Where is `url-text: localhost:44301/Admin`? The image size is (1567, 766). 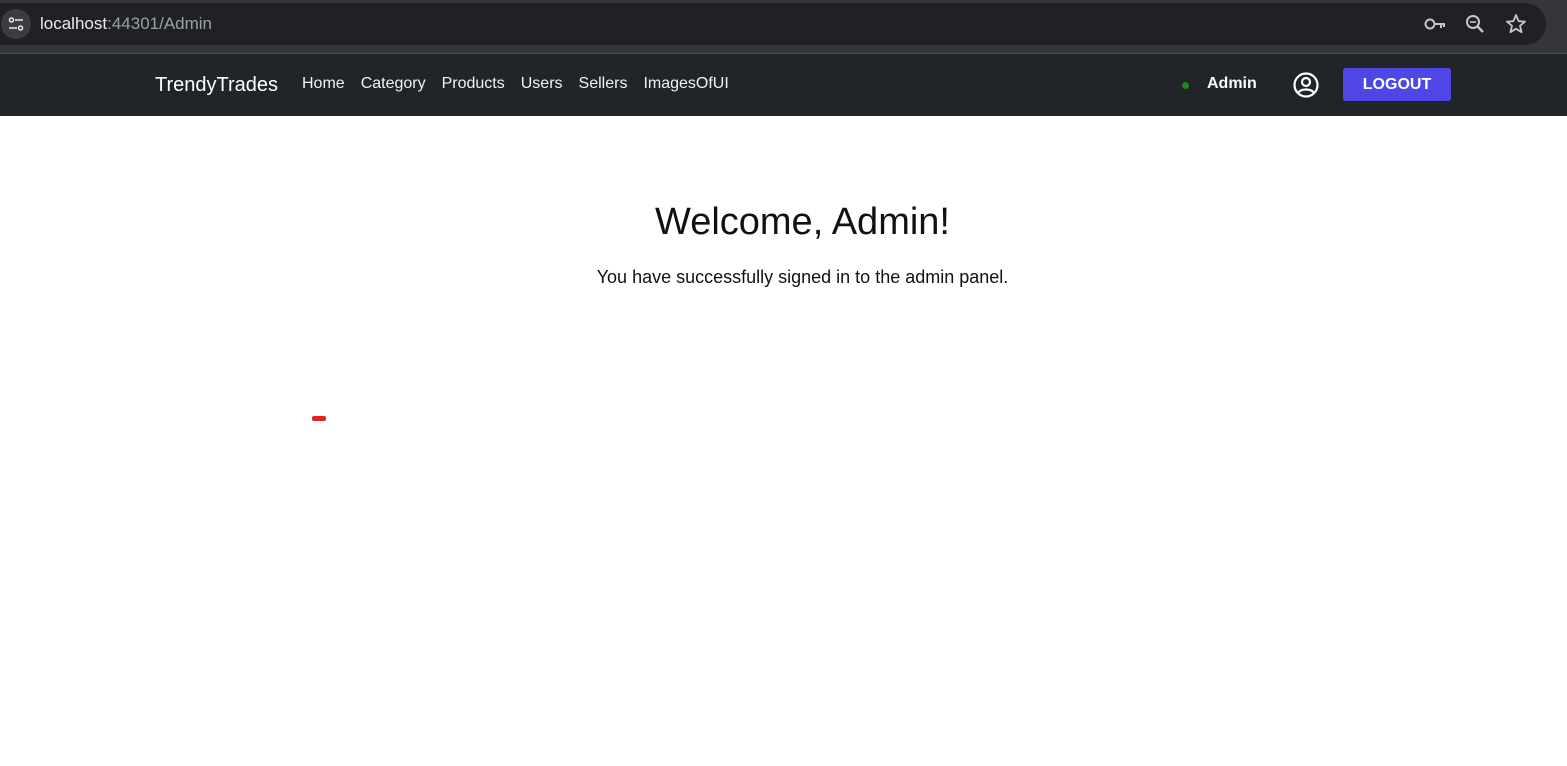 url-text: localhost:44301/Admin is located at coordinates (126, 24).